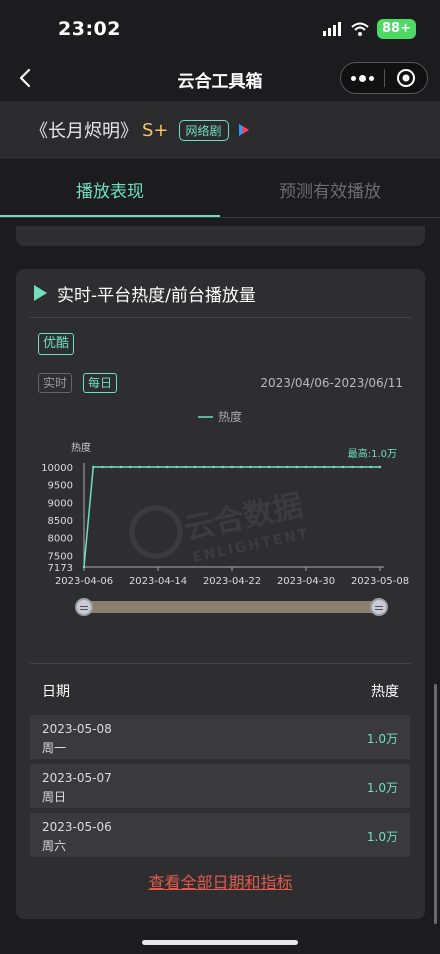  Describe the element at coordinates (56, 344) in the screenshot. I see `platform-chip-youku: 优酷` at that location.